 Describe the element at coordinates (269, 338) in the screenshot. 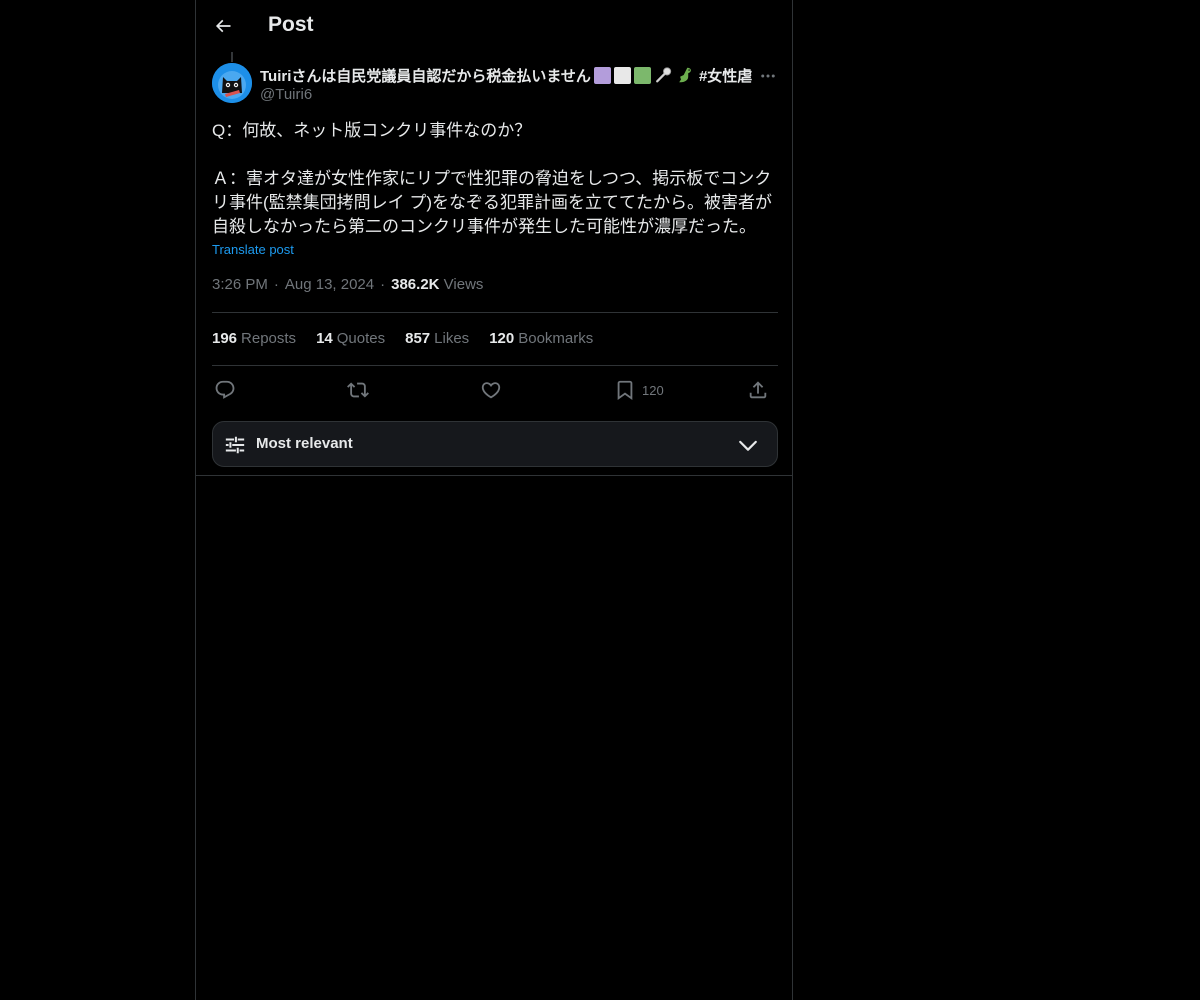

I see `stat-label: Reposts` at that location.